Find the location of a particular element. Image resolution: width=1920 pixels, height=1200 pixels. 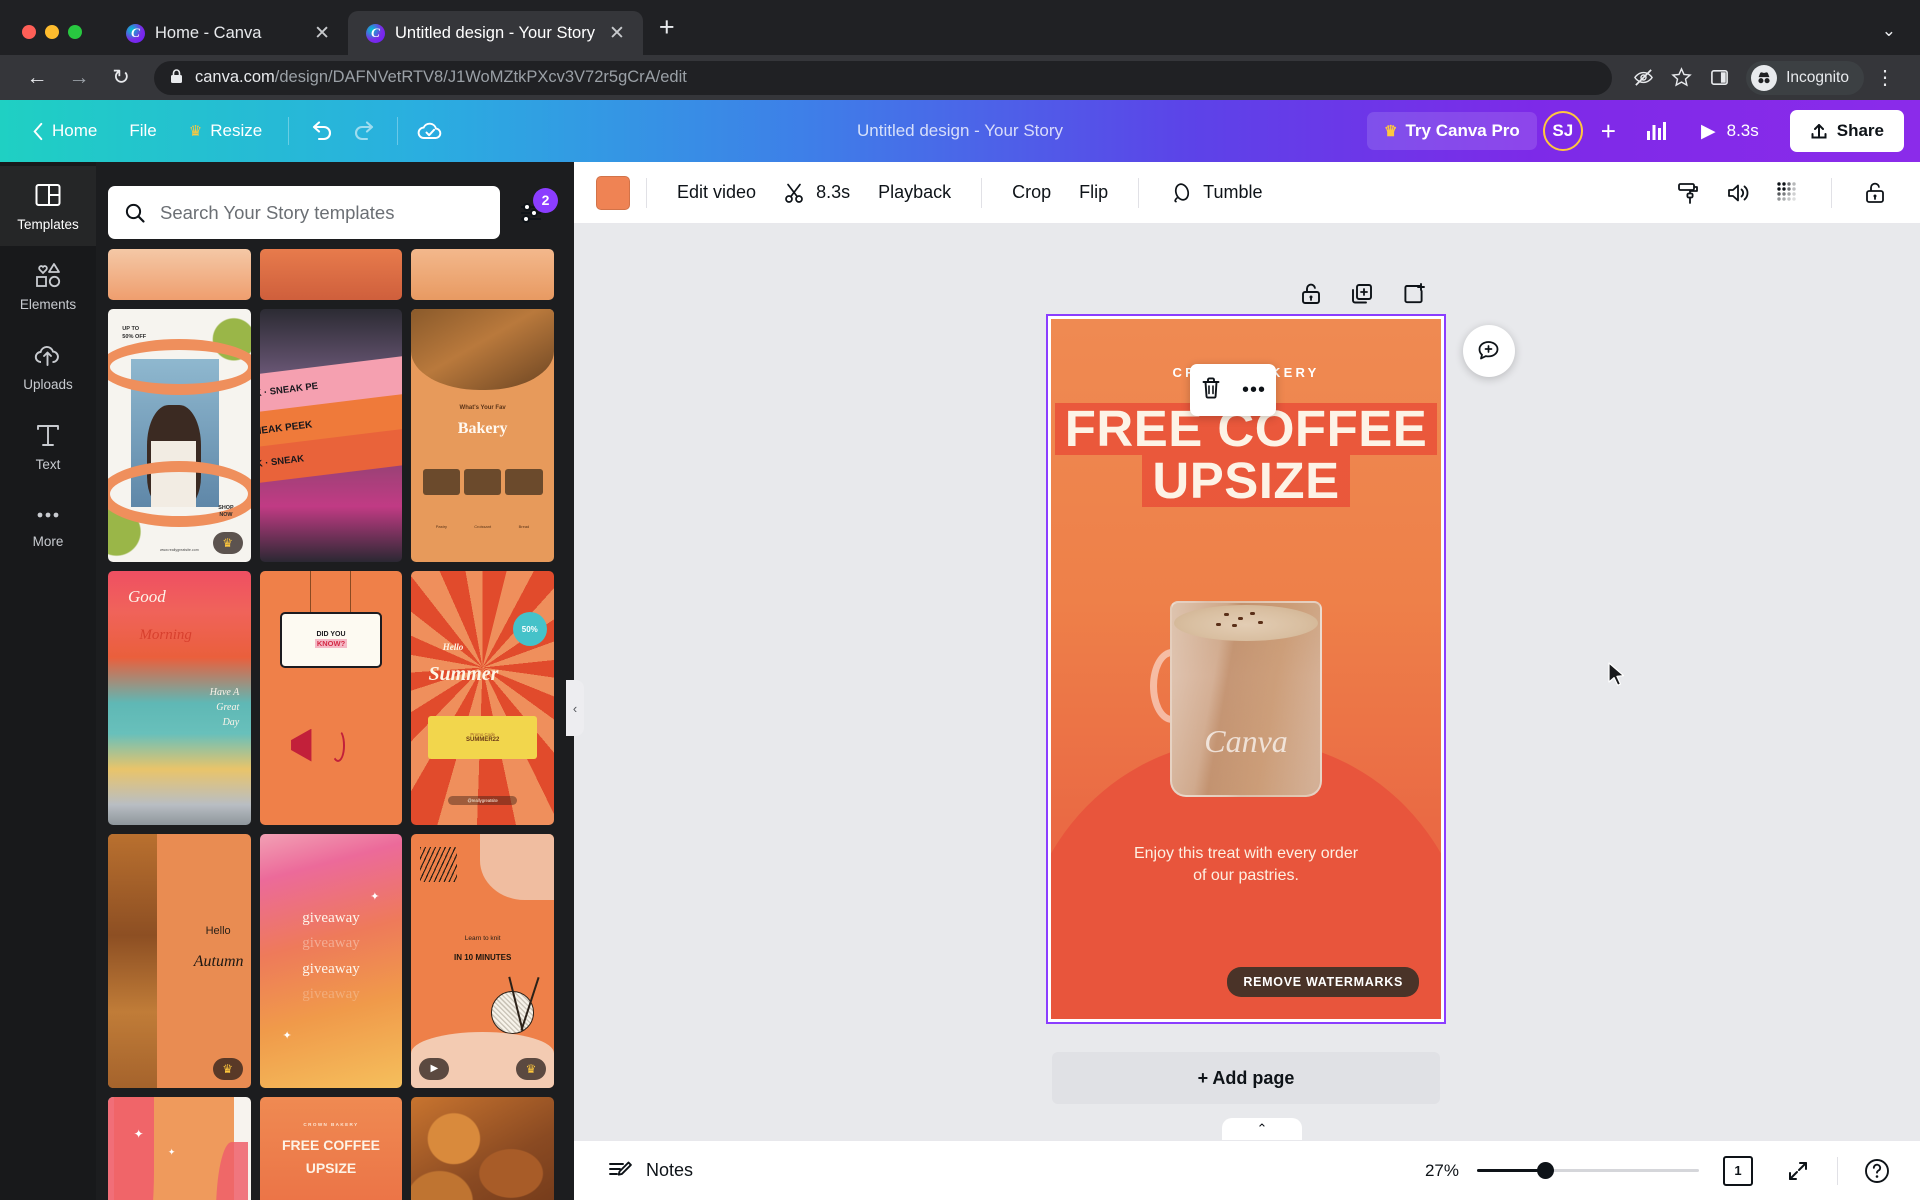

collapse-timeline-button: ⌃ is located at coordinates (1262, 1129).